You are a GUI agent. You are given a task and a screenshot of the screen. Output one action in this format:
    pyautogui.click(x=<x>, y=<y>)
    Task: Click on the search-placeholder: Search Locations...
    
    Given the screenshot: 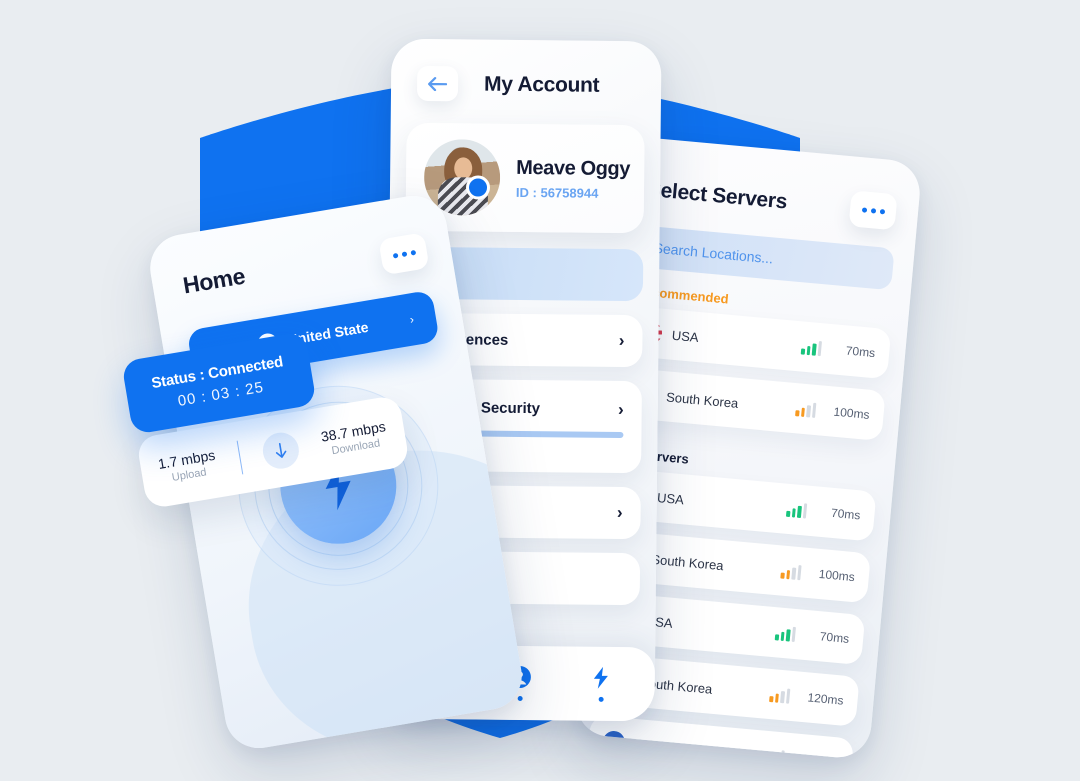 What is the action you would take?
    pyautogui.click(x=713, y=253)
    